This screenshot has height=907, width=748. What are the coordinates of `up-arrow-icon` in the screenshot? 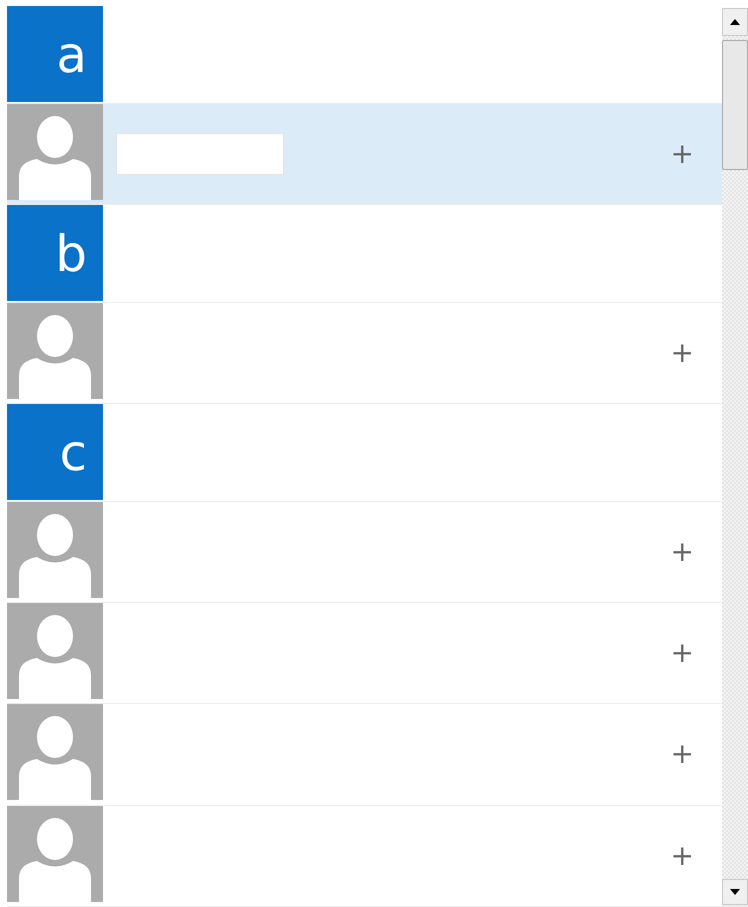 It's located at (735, 22).